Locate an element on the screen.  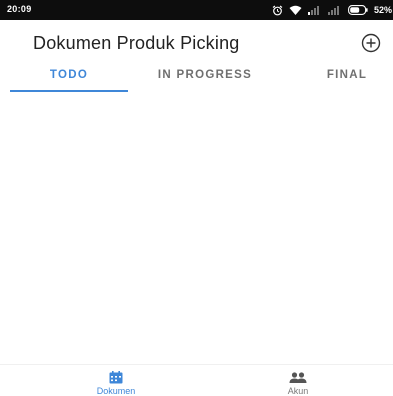
status-bar: 20:09 52% is located at coordinates (196, 10).